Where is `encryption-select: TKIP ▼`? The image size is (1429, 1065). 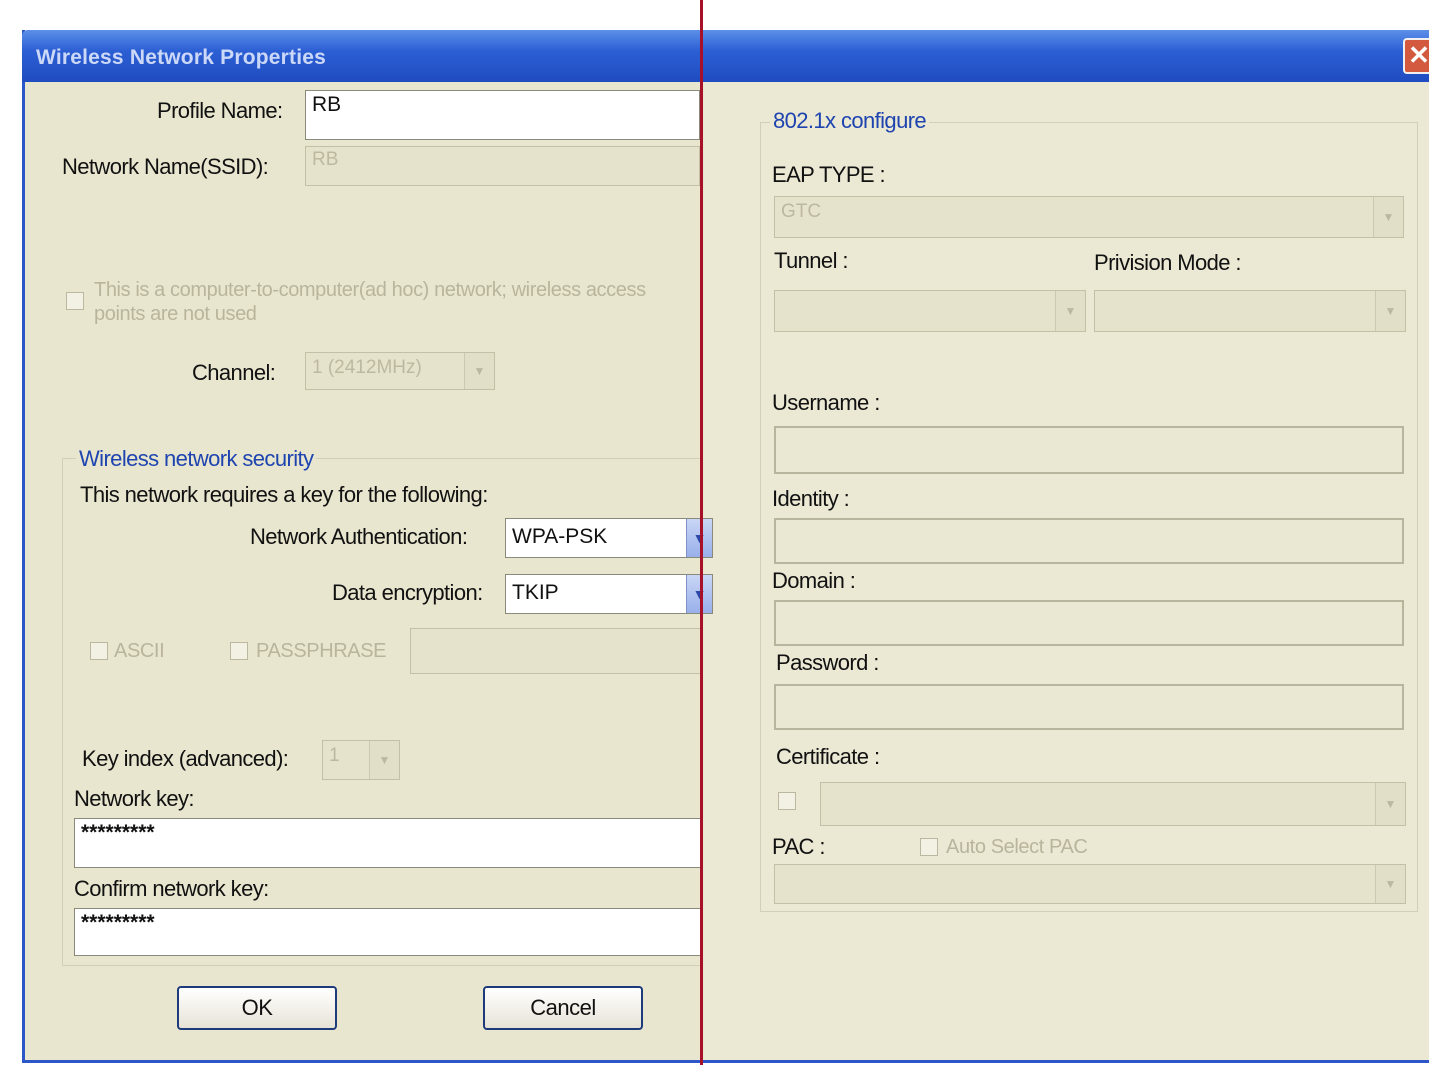
encryption-select: TKIP ▼ is located at coordinates (609, 594).